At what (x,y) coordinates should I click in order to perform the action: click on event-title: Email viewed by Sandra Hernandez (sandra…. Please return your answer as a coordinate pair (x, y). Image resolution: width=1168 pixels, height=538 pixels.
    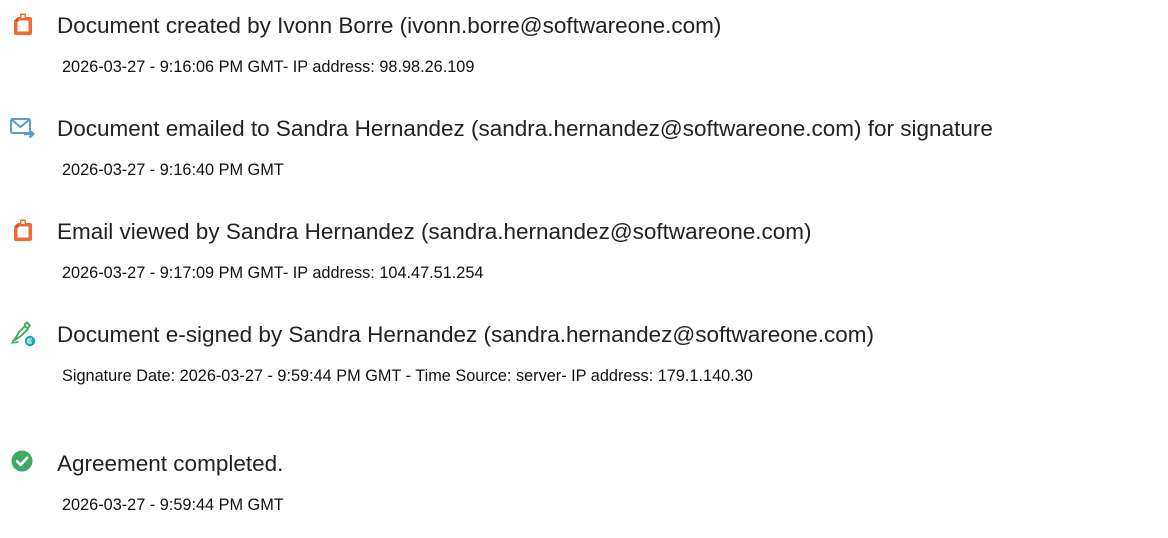
    Looking at the image, I should click on (434, 231).